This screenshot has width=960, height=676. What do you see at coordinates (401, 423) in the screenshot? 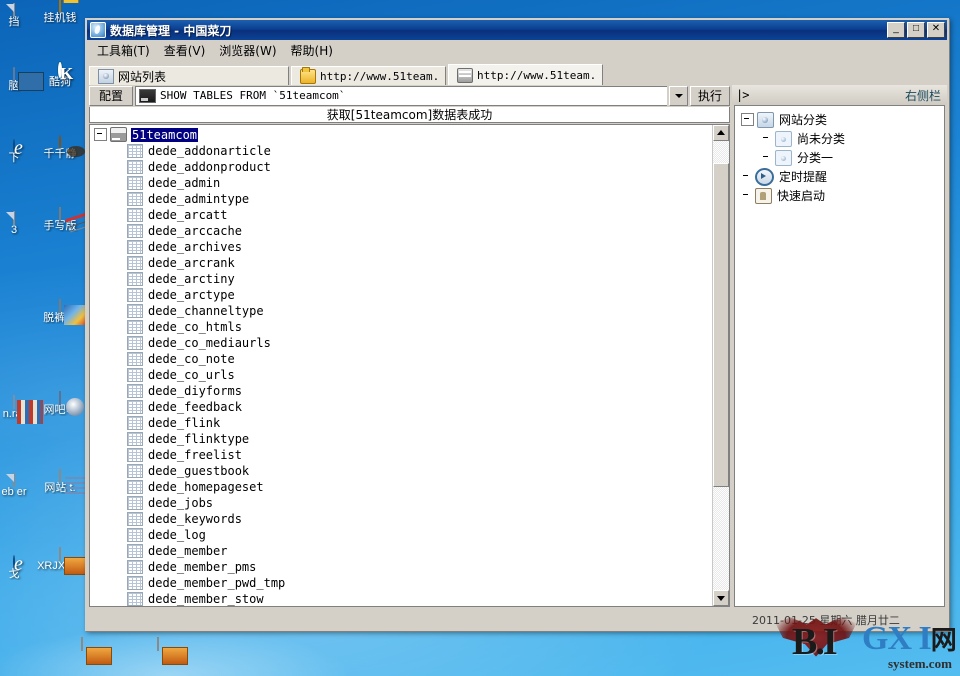
I see `table-row: dede_flink` at bounding box center [401, 423].